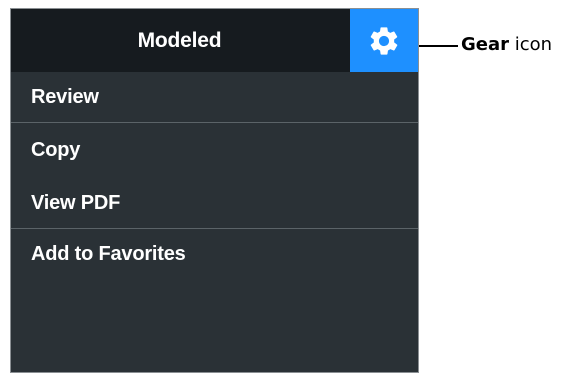  What do you see at coordinates (485, 44) in the screenshot?
I see `callout-bold-text: Gear` at bounding box center [485, 44].